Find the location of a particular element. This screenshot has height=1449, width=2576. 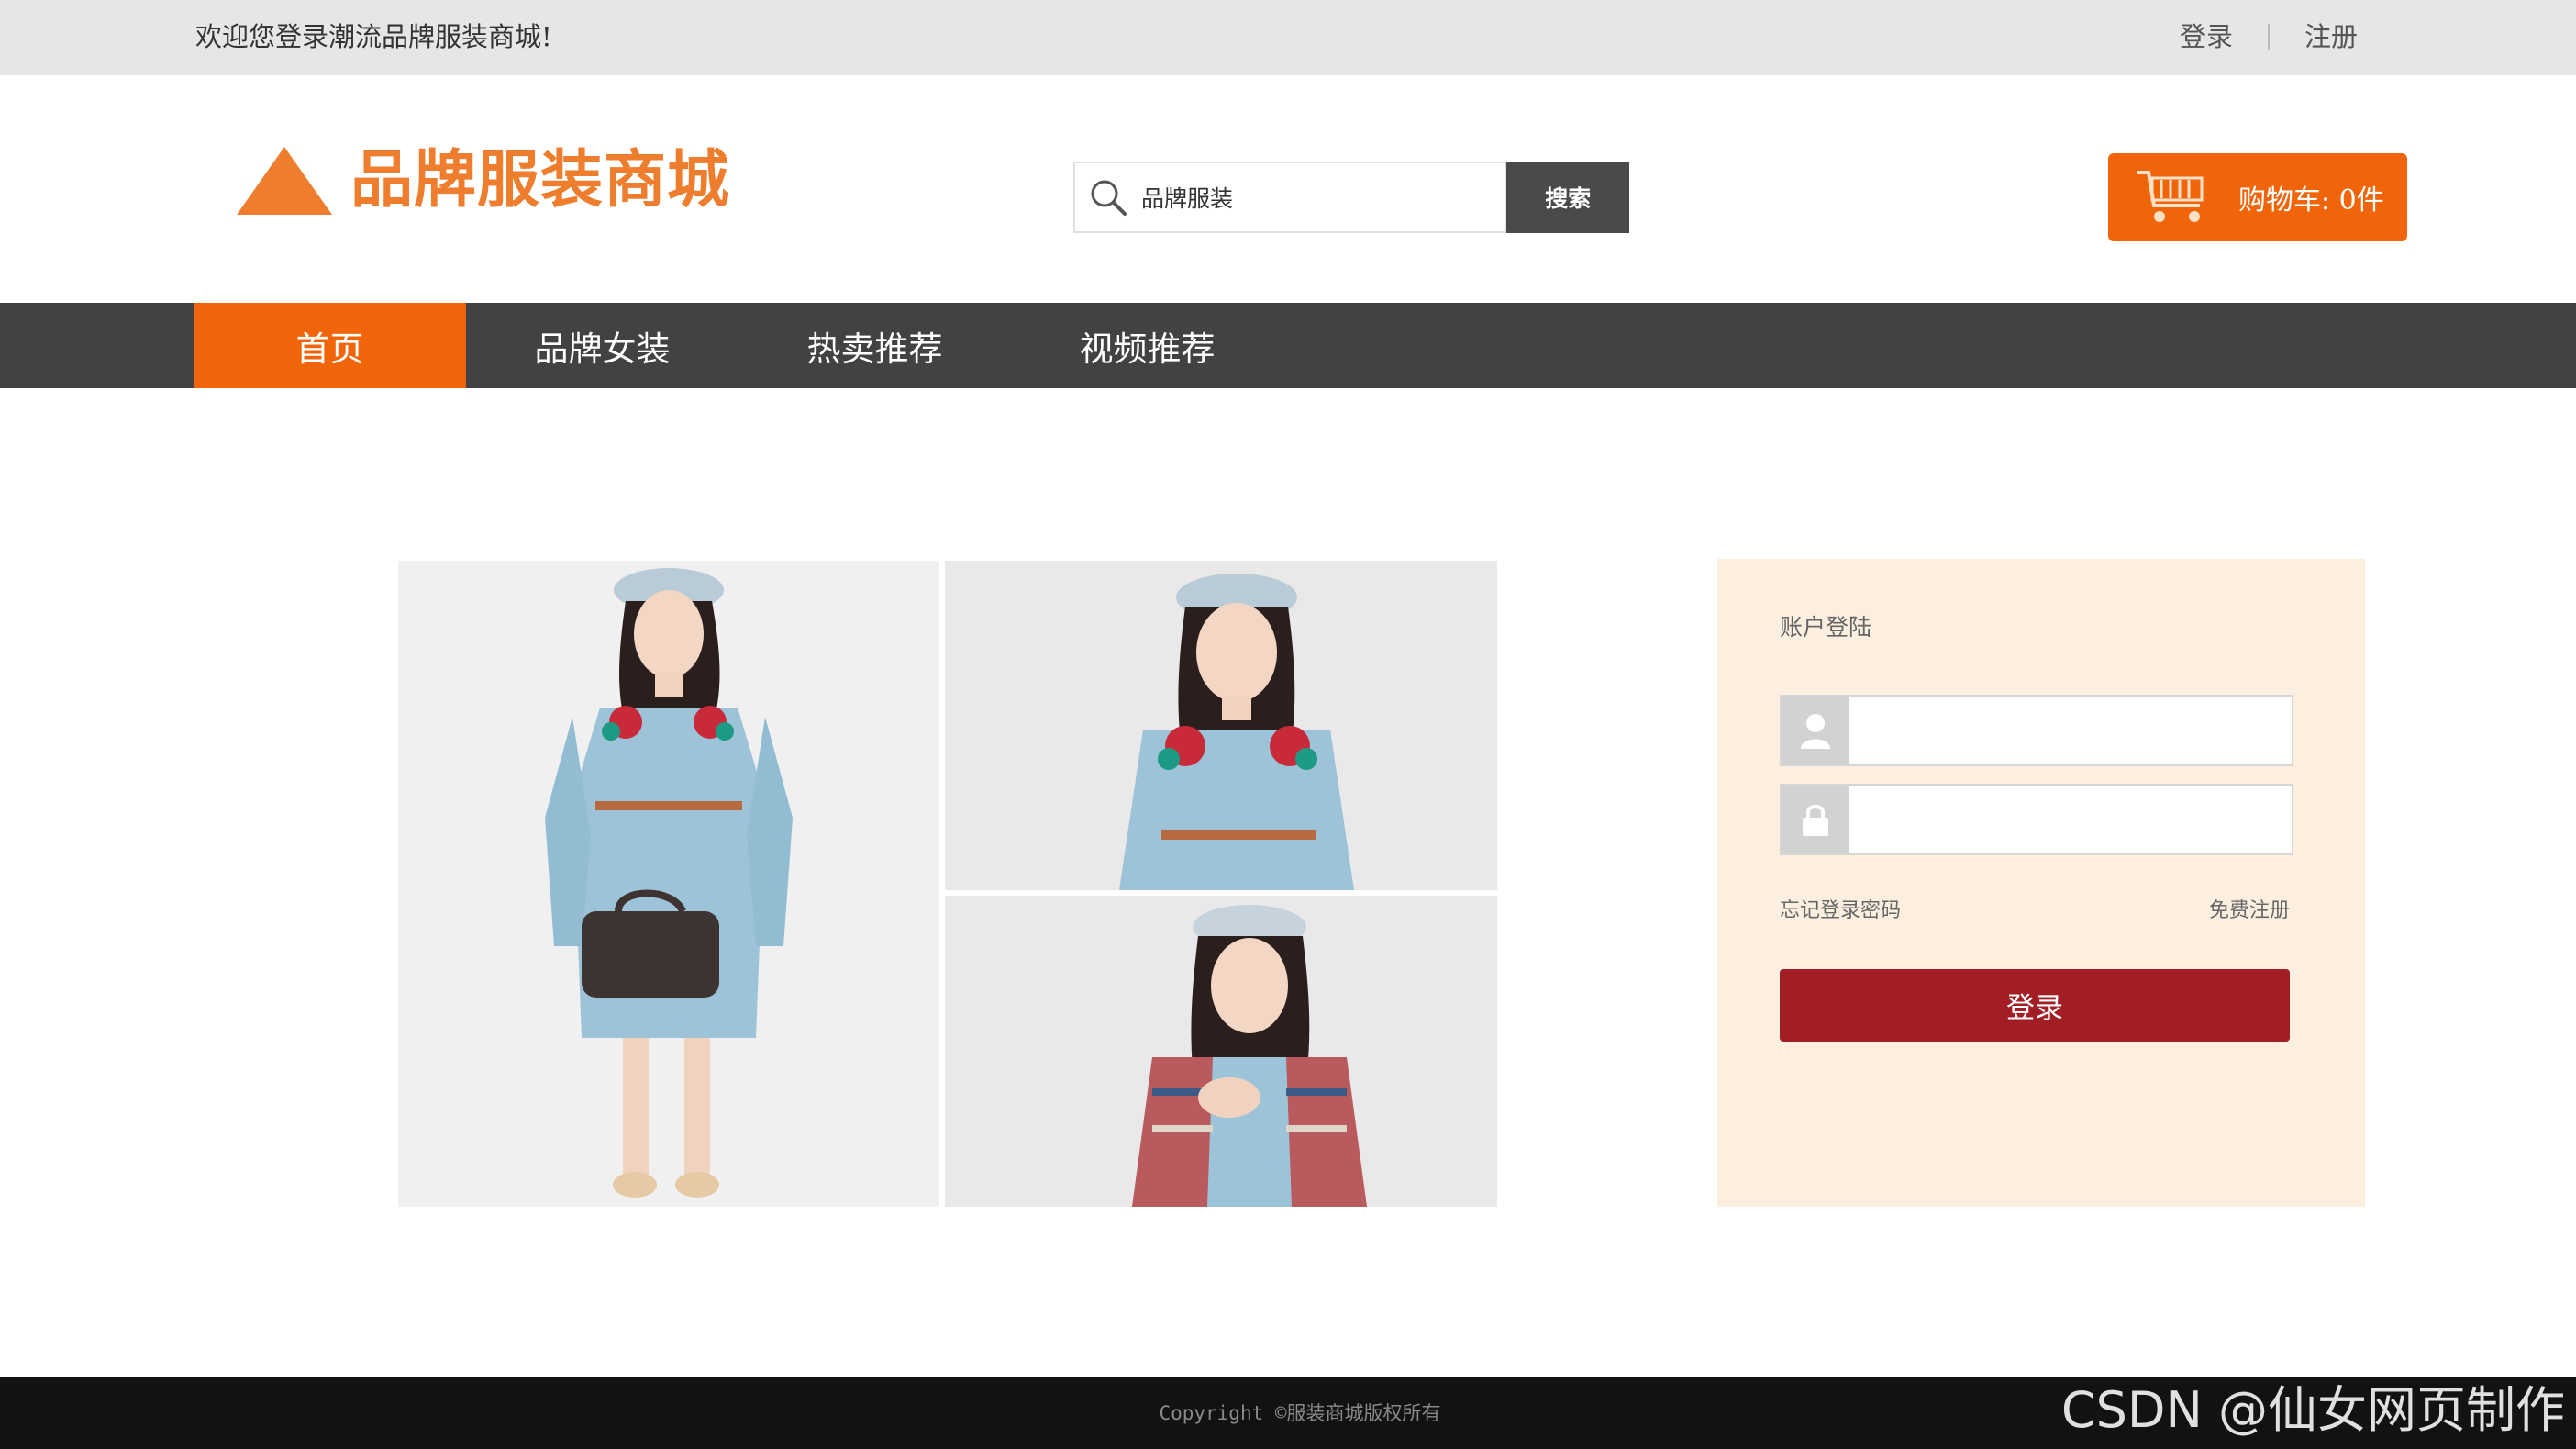

nav-item-brand-womenswear: 品牌女装 is located at coordinates (602, 345).